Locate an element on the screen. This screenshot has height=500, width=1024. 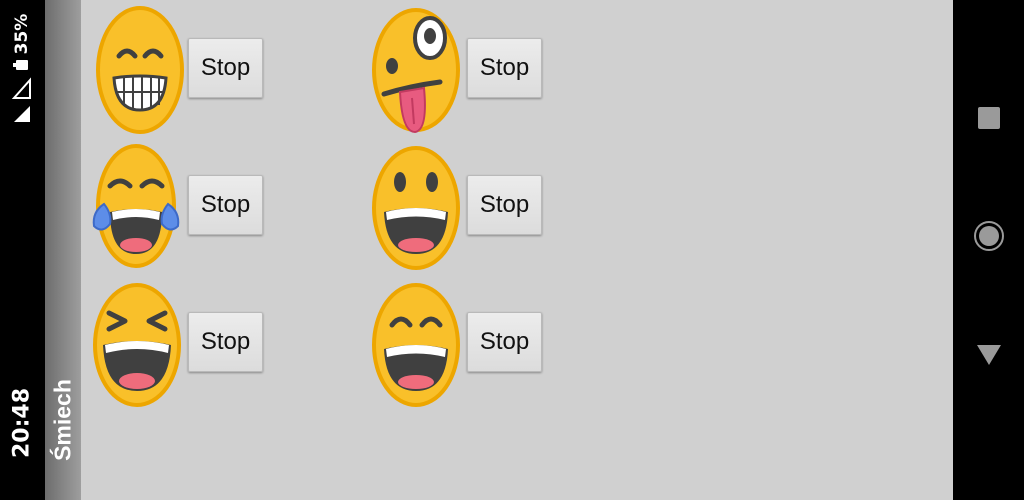
grinning-smiling-eyes-face-icon is located at coordinates (416, 343).